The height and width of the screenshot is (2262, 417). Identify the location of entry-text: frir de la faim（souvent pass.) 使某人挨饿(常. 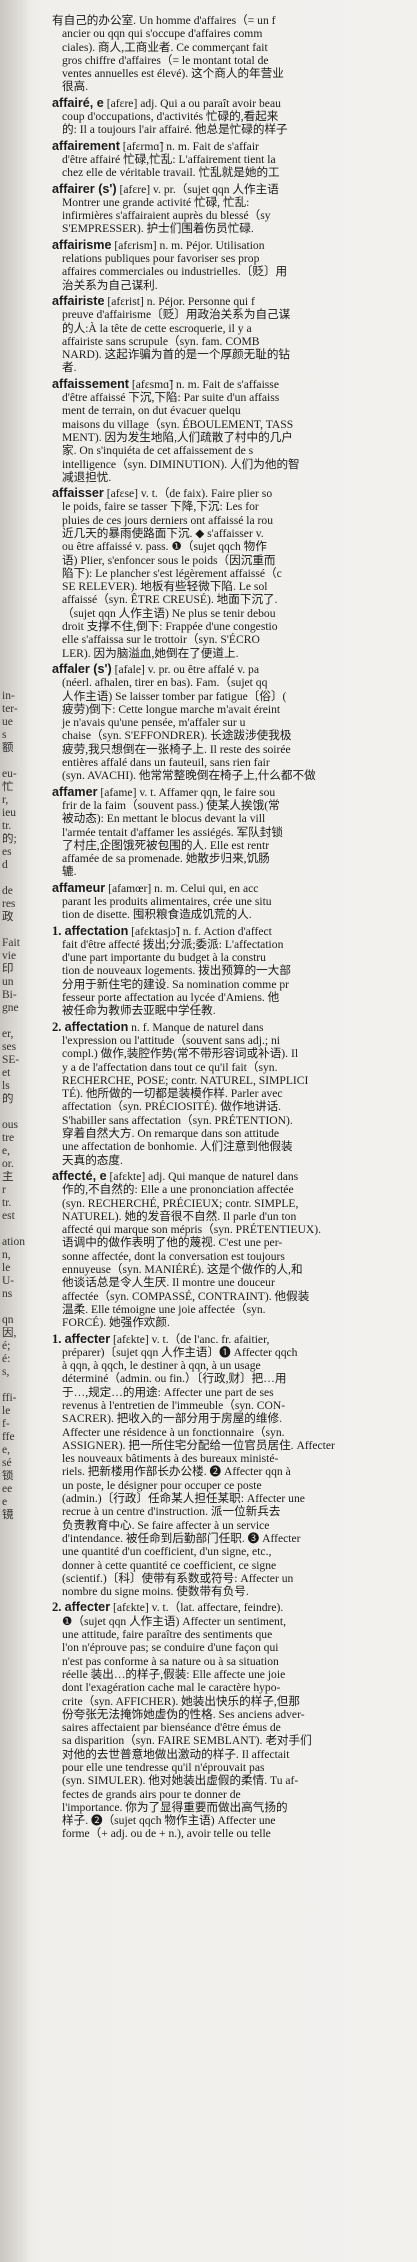
(171, 805).